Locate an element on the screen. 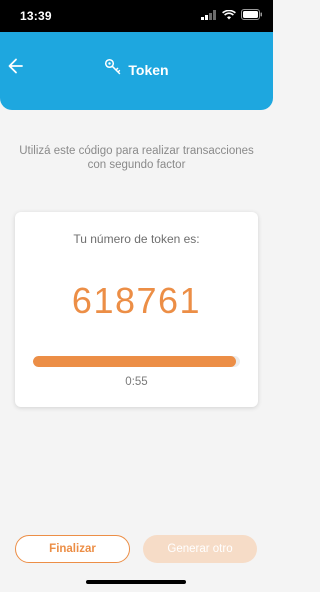 The width and height of the screenshot is (320, 592). wifi-icon is located at coordinates (229, 14).